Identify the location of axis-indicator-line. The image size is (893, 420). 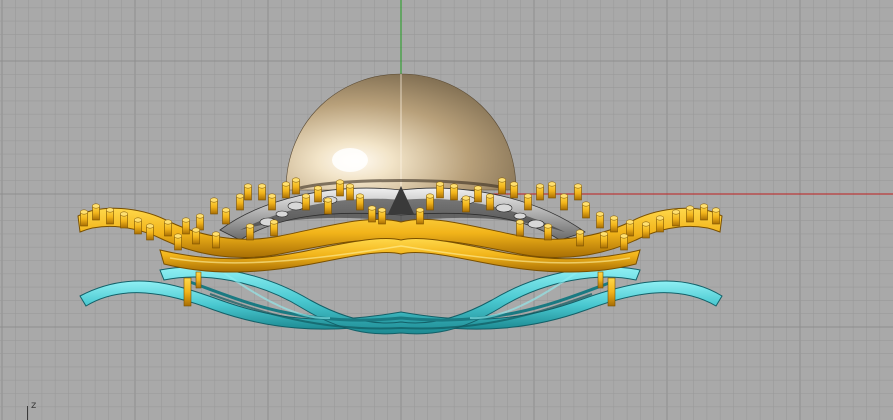
(27, 413).